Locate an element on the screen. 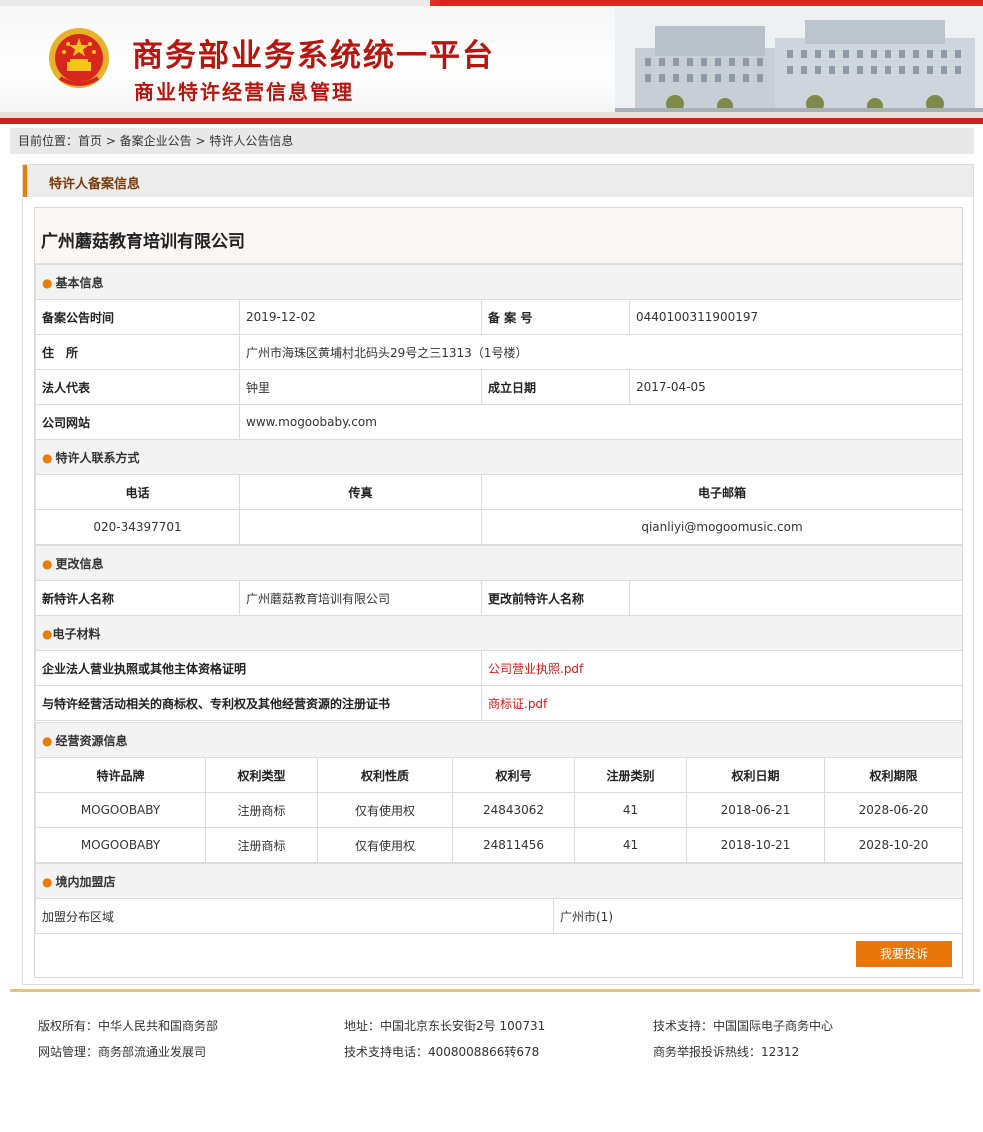 Image resolution: width=983 pixels, height=1132 pixels. resources-header-right-term: 权利期限 is located at coordinates (893, 775).